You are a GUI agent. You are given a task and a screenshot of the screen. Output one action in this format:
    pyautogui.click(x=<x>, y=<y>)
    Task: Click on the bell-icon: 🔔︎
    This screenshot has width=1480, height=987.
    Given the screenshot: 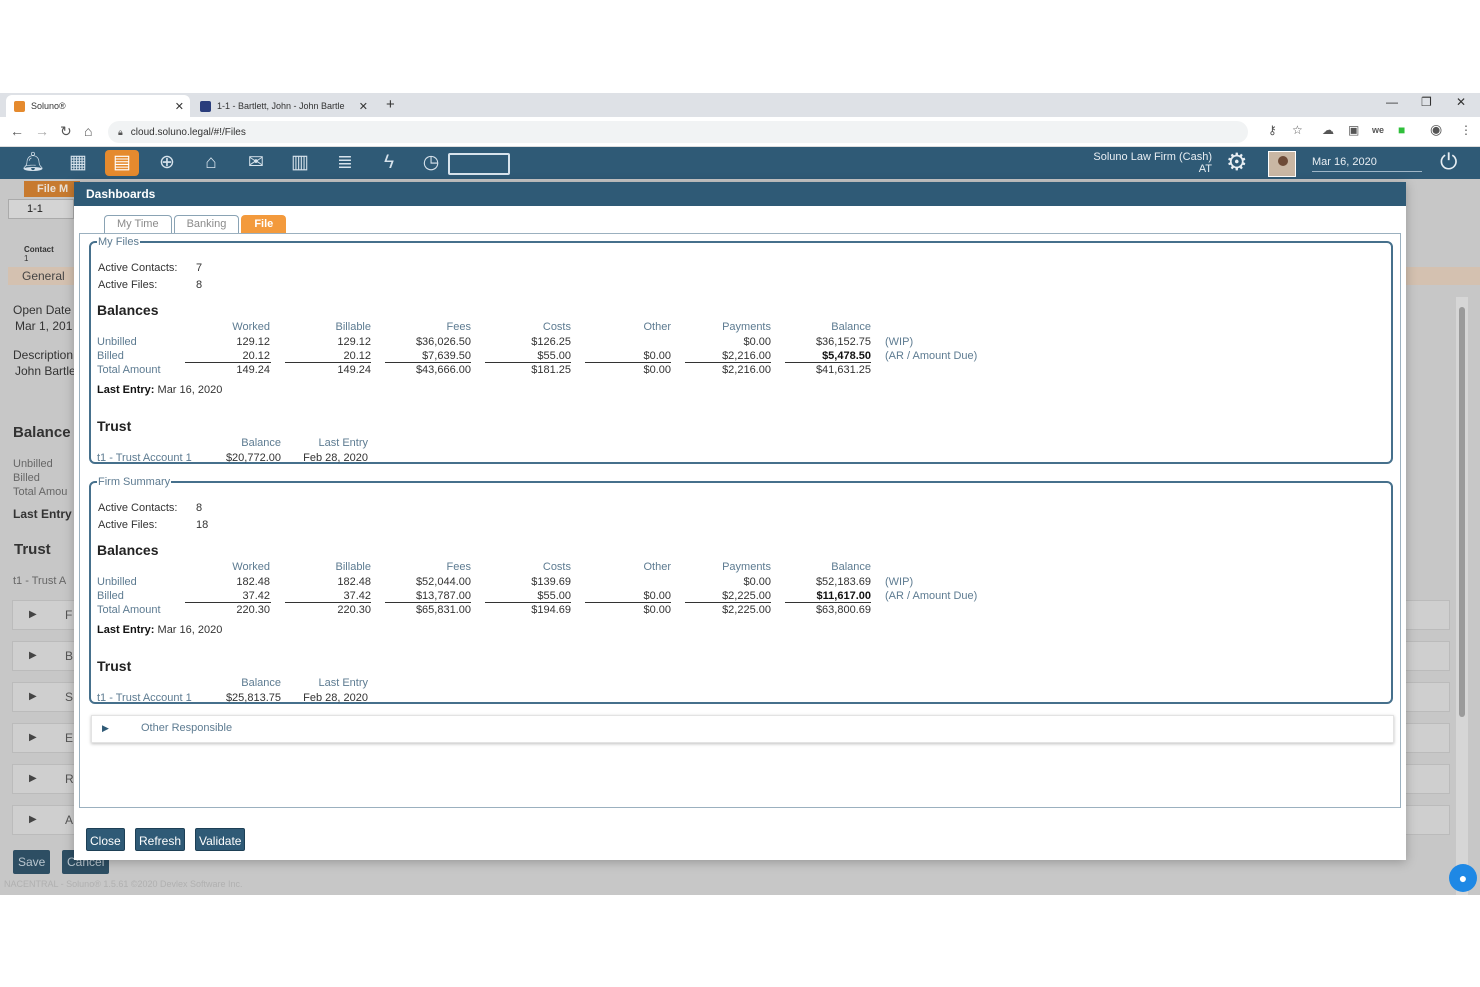 What is the action you would take?
    pyautogui.click(x=33, y=163)
    